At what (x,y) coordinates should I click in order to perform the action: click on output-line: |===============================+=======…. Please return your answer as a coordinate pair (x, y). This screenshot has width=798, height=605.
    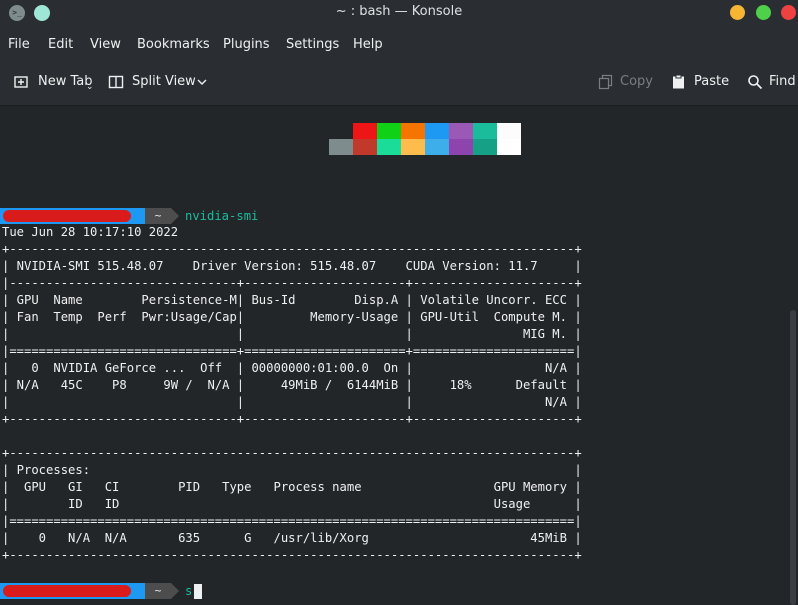
    Looking at the image, I should click on (292, 351).